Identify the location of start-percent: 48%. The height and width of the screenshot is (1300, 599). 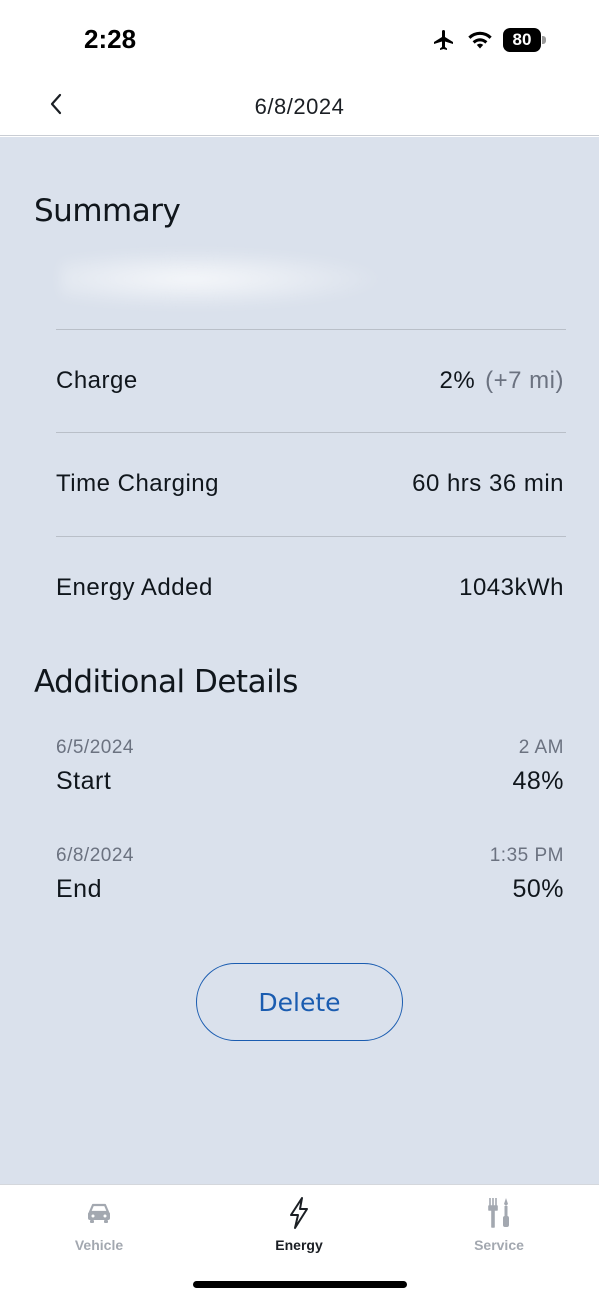
(538, 781).